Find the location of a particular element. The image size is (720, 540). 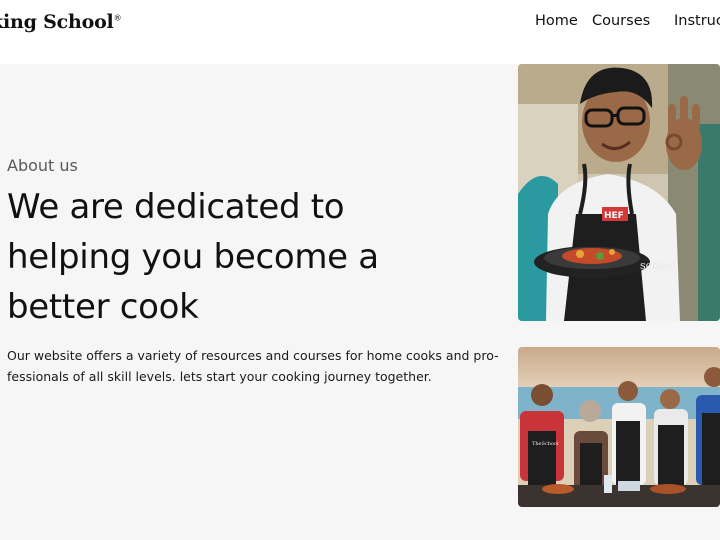

boy-cooking-photo: school HEF is located at coordinates (619, 192).